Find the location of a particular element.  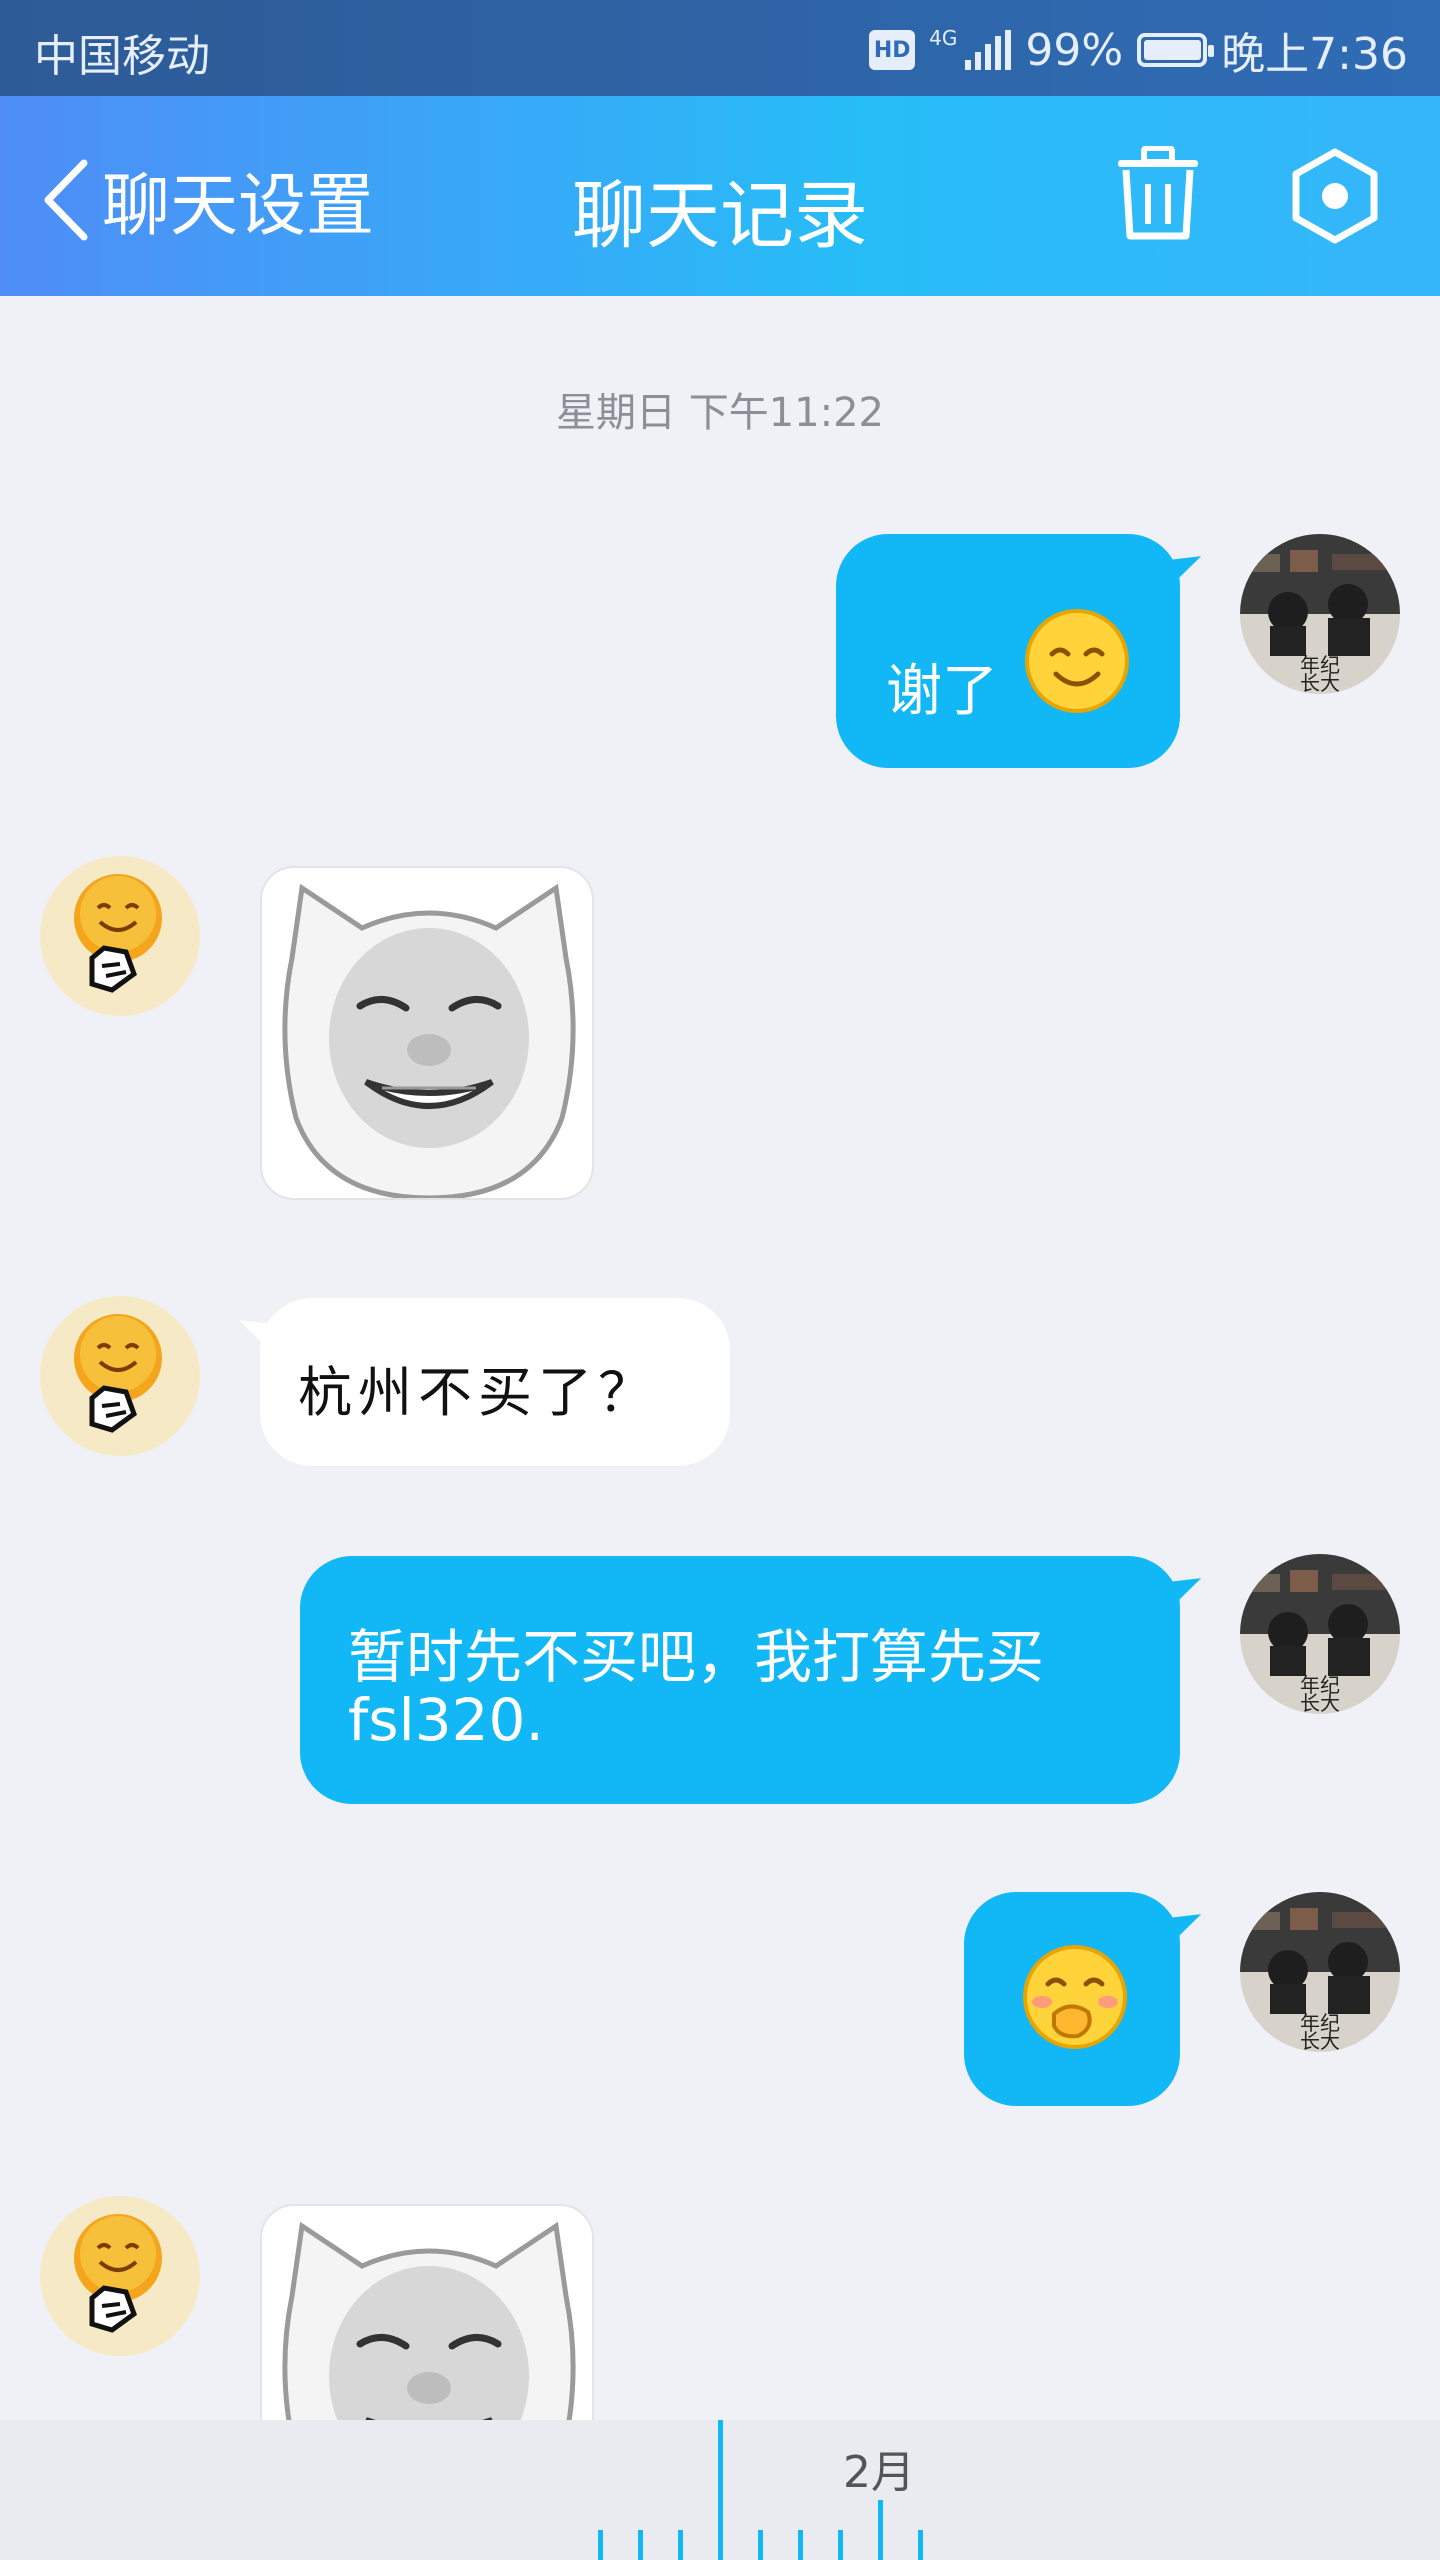

nav-bar: 聊天设置 聊天记录 is located at coordinates (720, 196).